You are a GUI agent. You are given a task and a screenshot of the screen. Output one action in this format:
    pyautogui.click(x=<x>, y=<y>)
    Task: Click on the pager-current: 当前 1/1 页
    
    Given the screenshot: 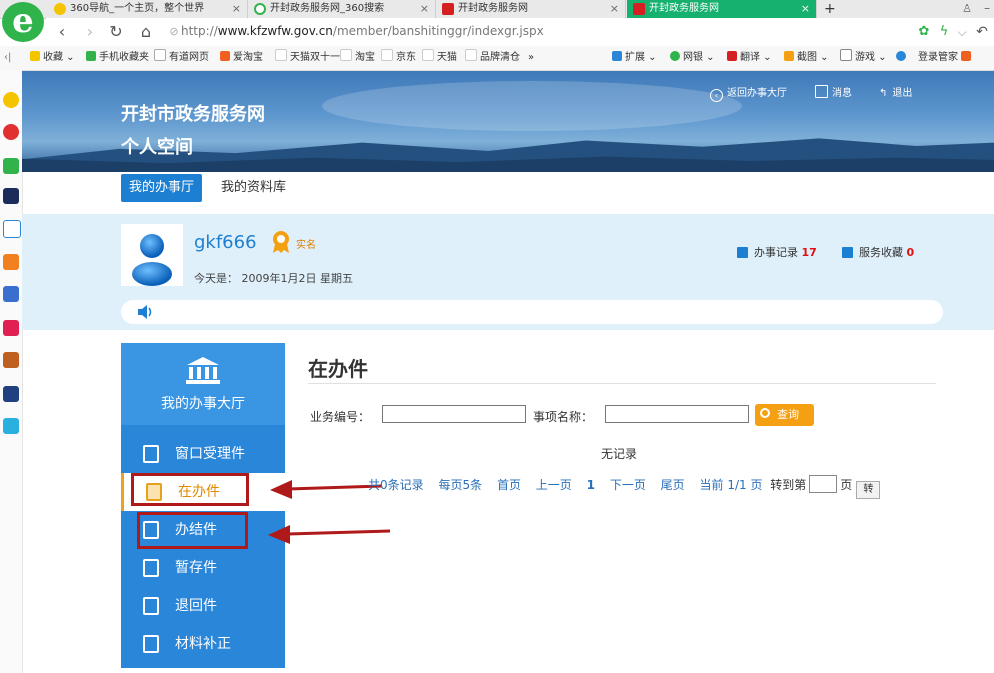 What is the action you would take?
    pyautogui.click(x=731, y=485)
    